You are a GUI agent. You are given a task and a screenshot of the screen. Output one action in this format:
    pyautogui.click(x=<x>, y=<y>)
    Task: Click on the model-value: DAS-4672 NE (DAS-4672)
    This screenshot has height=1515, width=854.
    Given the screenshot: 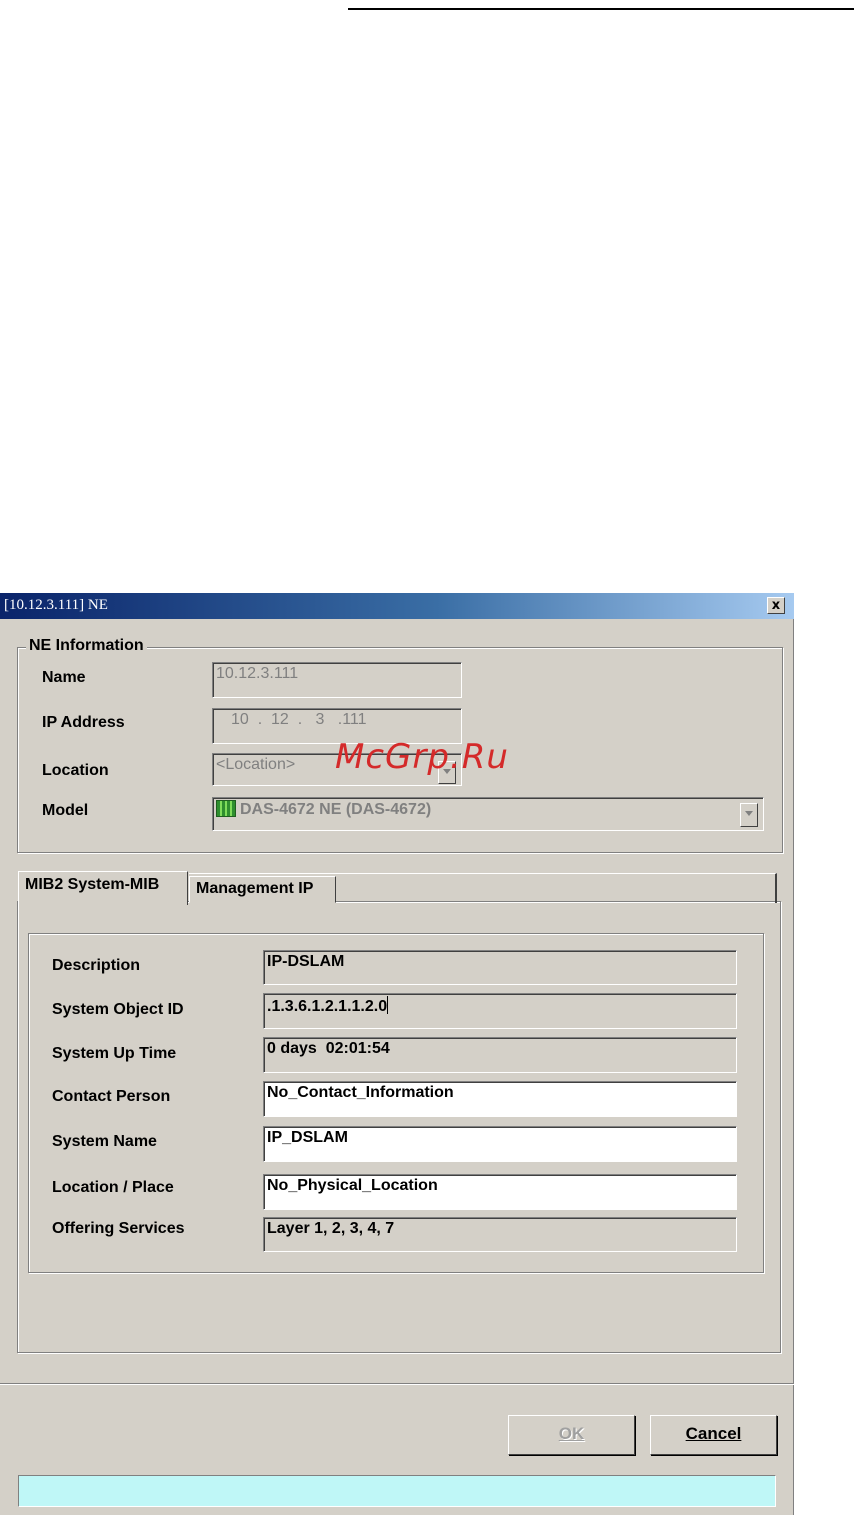 What is the action you would take?
    pyautogui.click(x=336, y=809)
    